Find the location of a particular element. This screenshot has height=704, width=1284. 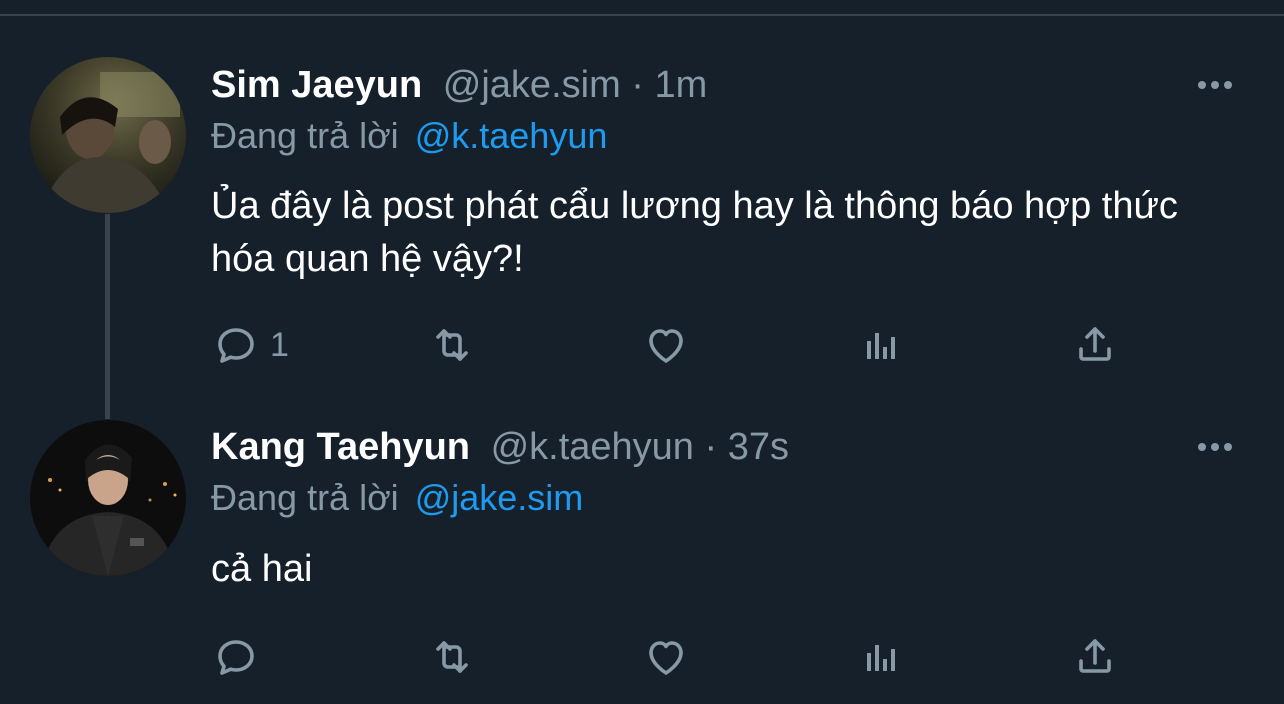

top-divider is located at coordinates (642, 15).